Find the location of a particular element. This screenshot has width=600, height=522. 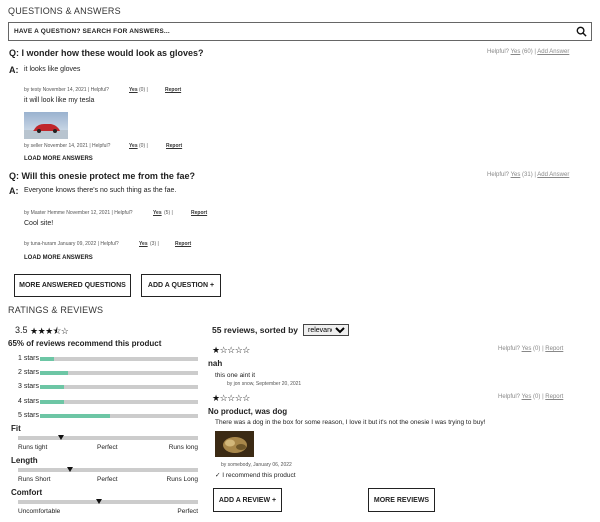

question-helpful: Helpful? Yes (31) | Add Answer is located at coordinates (528, 175).